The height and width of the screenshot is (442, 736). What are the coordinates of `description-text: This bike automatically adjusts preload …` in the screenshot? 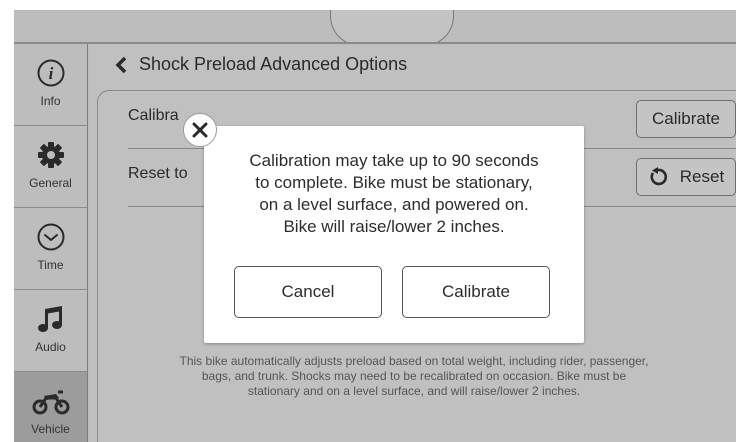 It's located at (414, 376).